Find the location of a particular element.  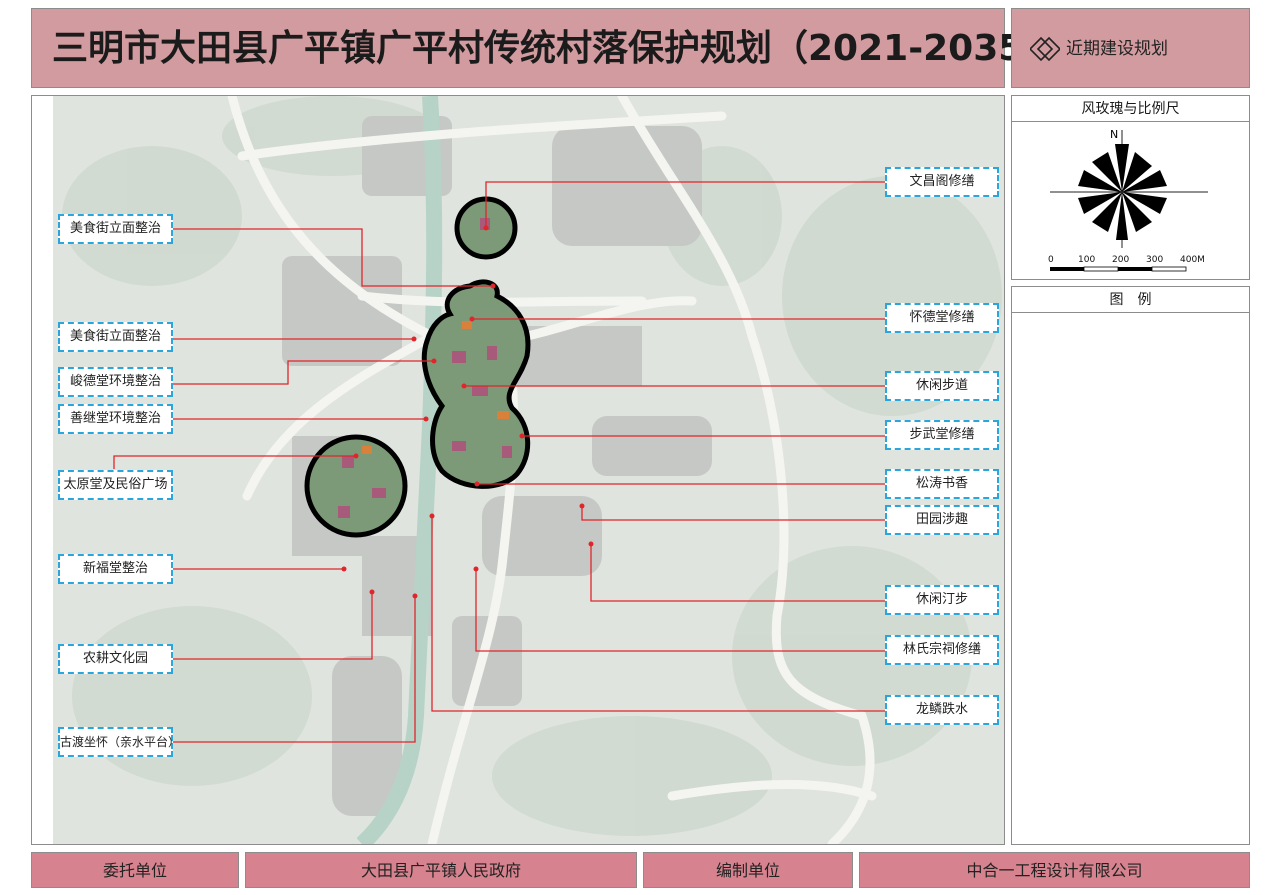

callout-shanji-hall: 善继堂环境整治 is located at coordinates (115, 419).